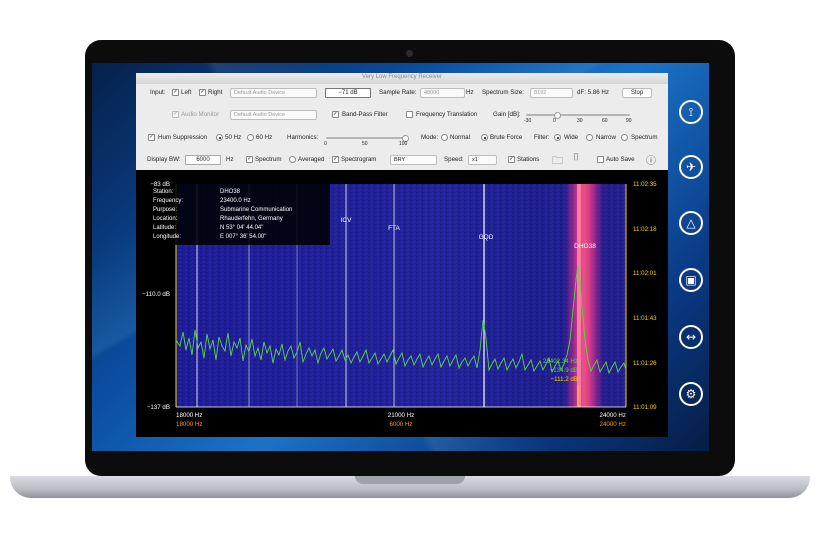 Image resolution: width=820 pixels, height=540 pixels. Describe the element at coordinates (645, 273) in the screenshot. I see `time-label-2: 11:02:01` at that location.